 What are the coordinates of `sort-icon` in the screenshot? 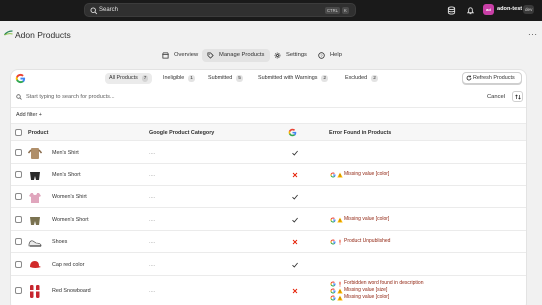 It's located at (517, 96).